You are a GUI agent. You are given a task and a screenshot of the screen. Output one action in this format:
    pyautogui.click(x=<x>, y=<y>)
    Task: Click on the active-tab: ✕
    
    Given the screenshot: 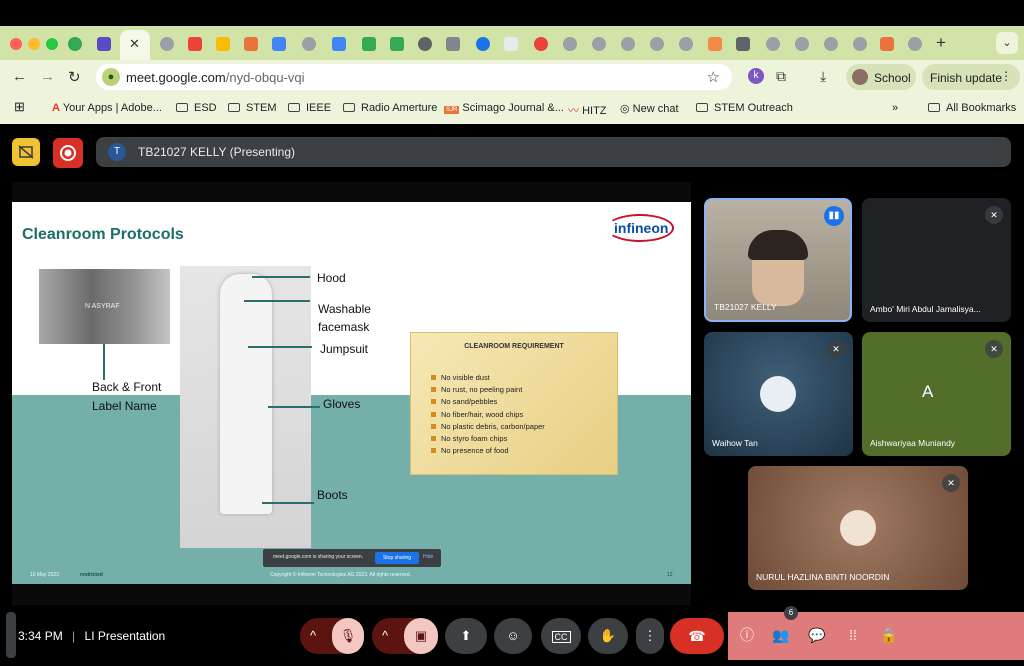 What is the action you would take?
    pyautogui.click(x=135, y=45)
    